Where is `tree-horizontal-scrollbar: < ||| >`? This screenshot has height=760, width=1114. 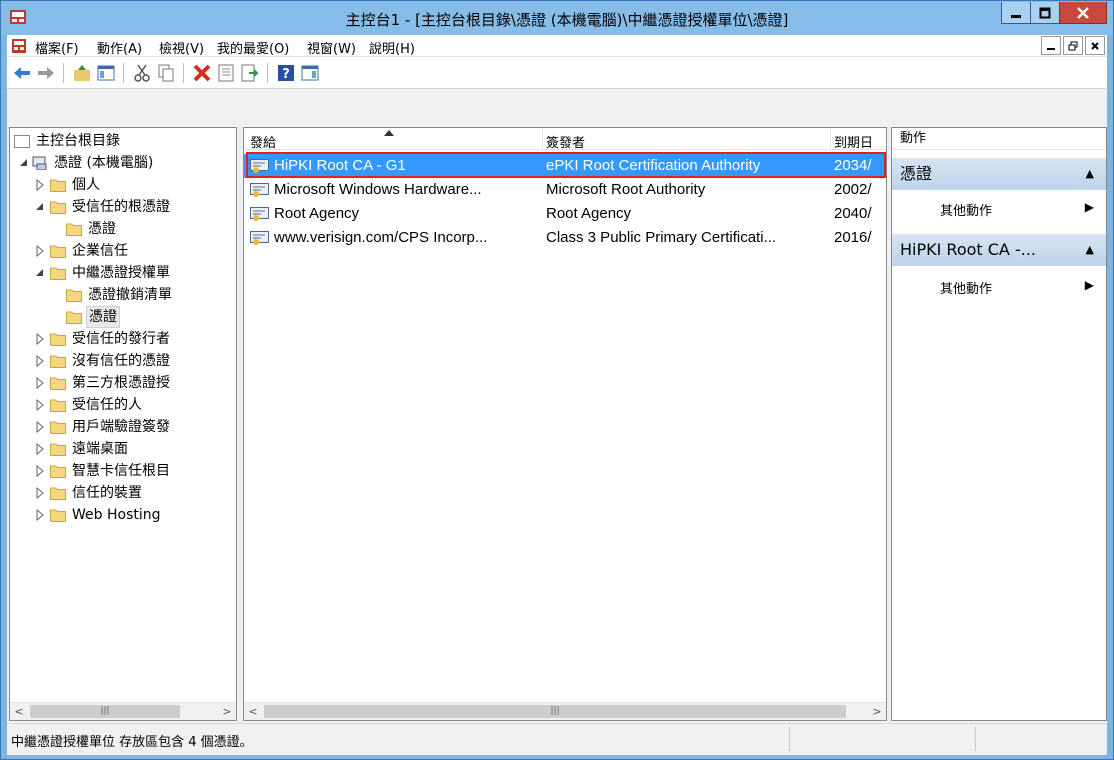
tree-horizontal-scrollbar: < ||| > is located at coordinates (123, 711).